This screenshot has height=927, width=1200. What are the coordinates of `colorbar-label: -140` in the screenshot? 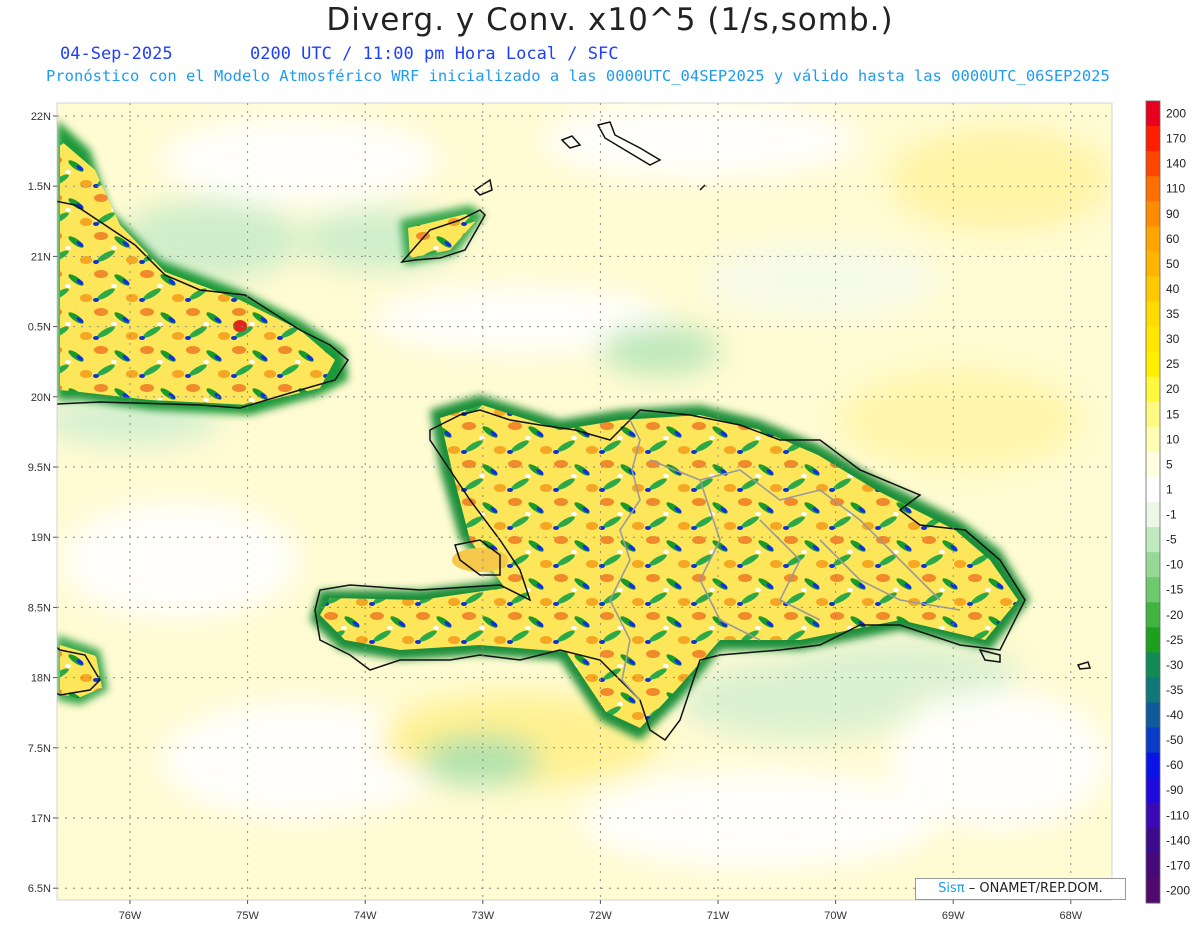 It's located at (1178, 840).